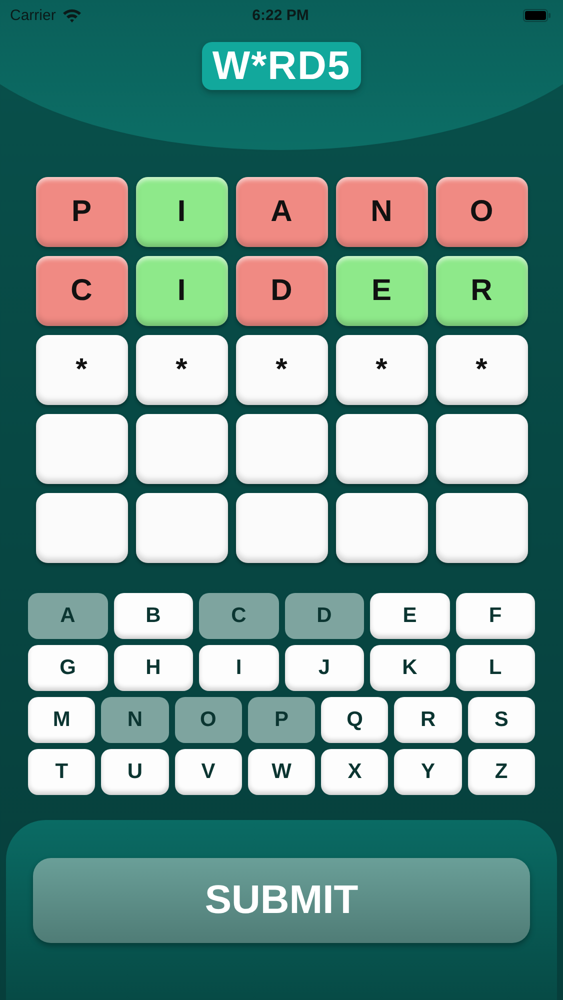 This screenshot has height=1000, width=563. Describe the element at coordinates (238, 616) in the screenshot. I see `letter-key: C` at that location.